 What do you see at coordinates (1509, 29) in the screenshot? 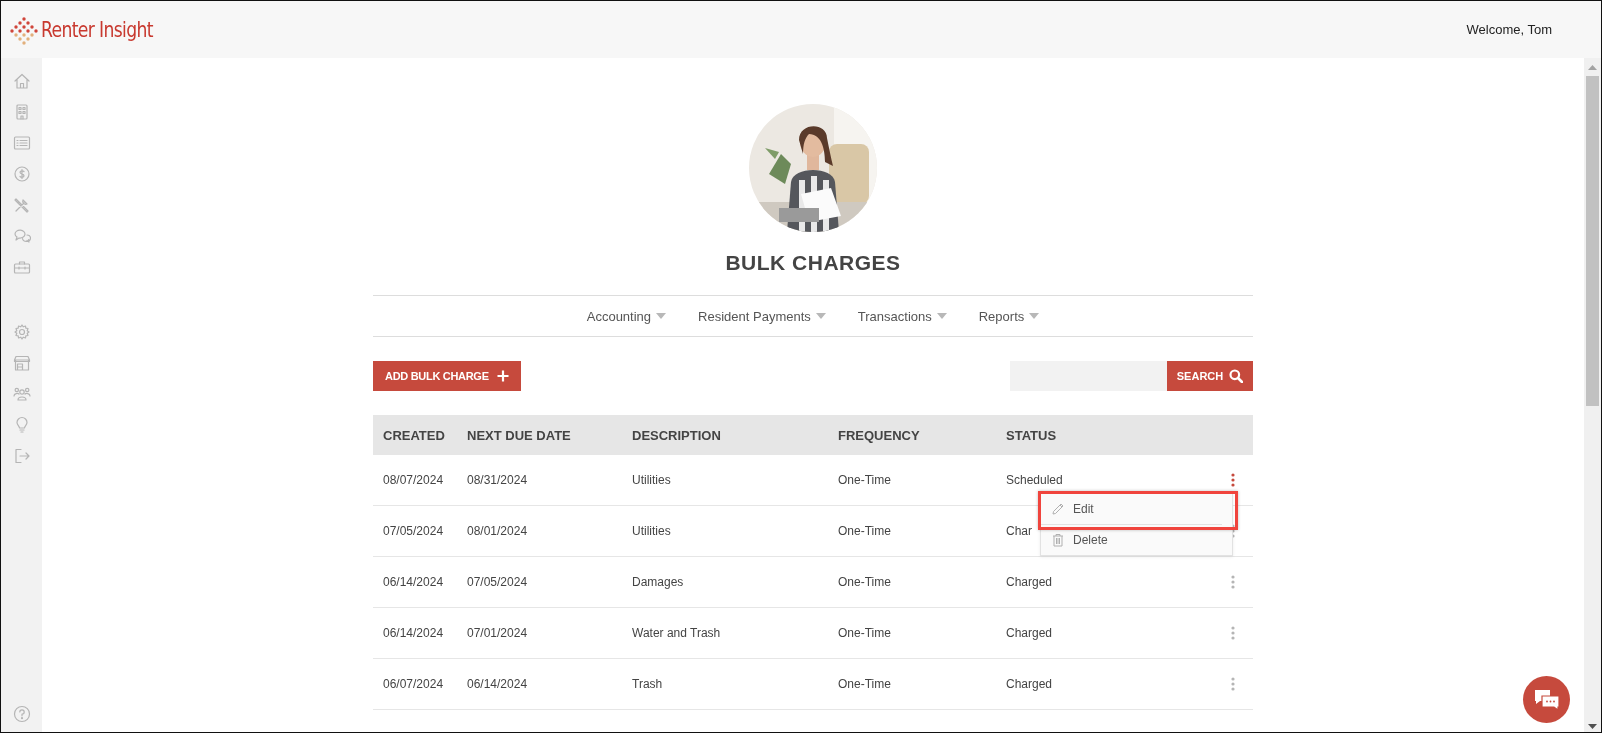
I see `welcome-text: Welcome, Tom` at bounding box center [1509, 29].